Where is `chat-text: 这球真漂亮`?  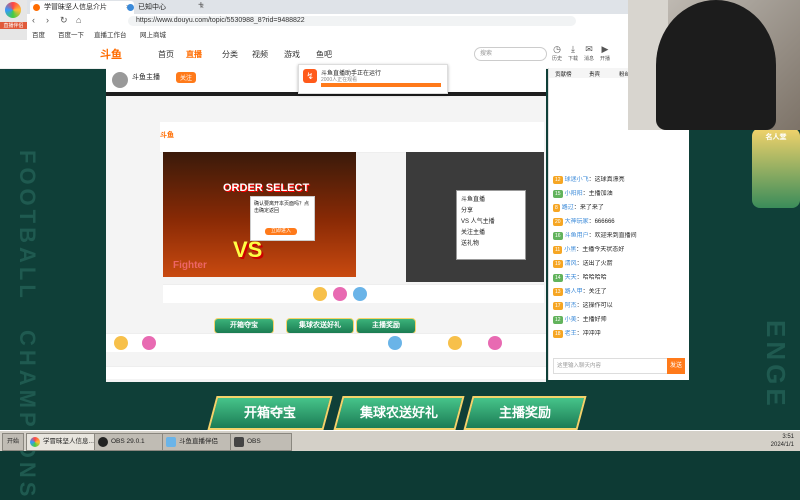 chat-text: 这球真漂亮 is located at coordinates (609, 180).